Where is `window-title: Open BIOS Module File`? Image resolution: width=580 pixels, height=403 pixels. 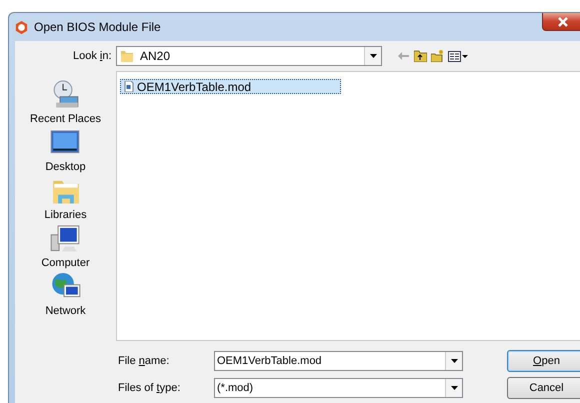
window-title: Open BIOS Module File is located at coordinates (97, 27).